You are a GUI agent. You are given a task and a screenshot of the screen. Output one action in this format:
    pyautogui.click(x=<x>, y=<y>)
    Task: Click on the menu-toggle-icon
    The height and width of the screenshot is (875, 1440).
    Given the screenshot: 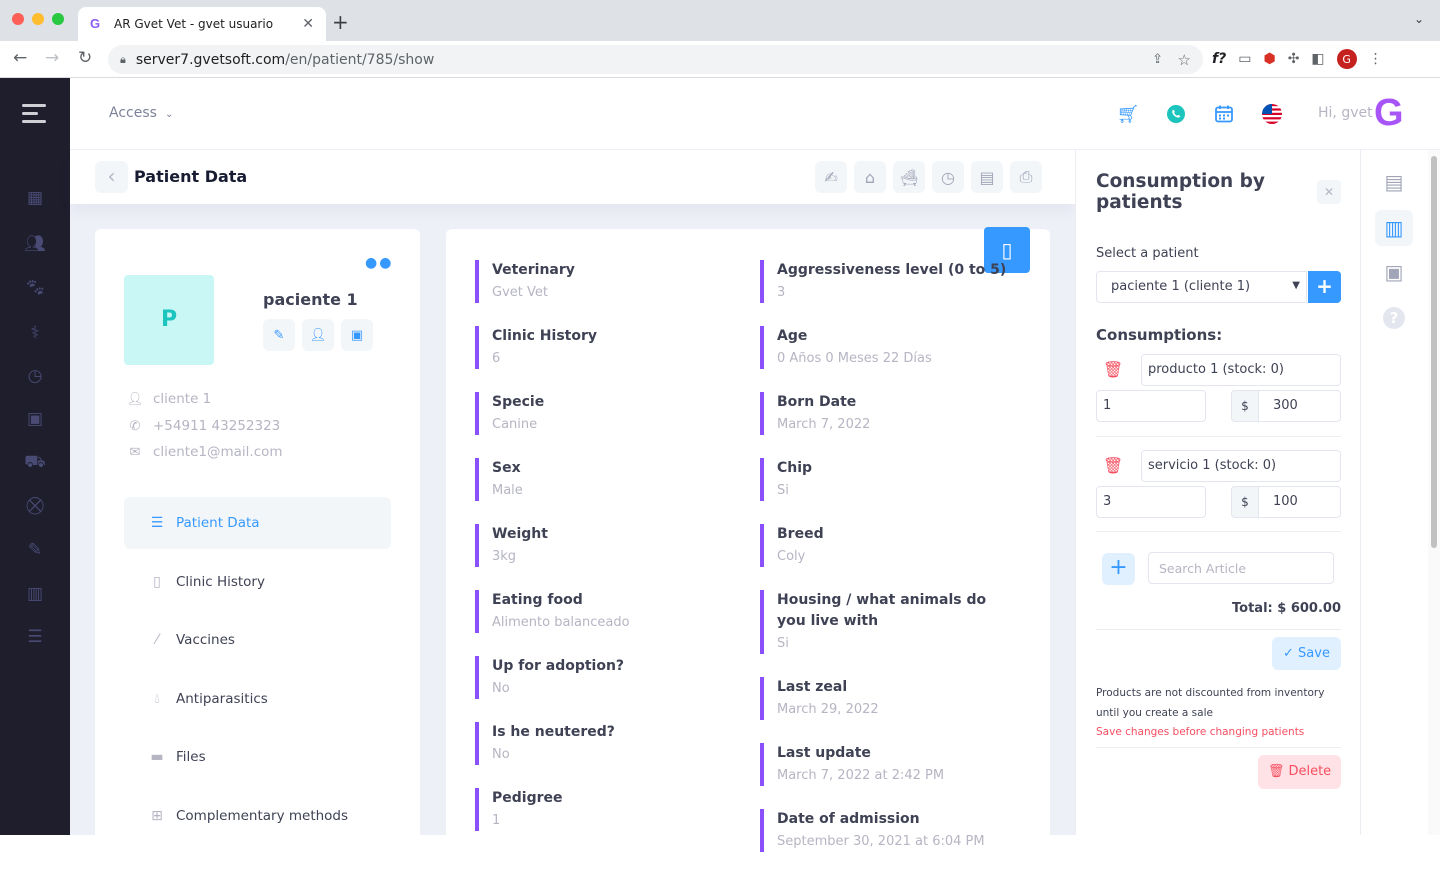 What is the action you would take?
    pyautogui.click(x=34, y=116)
    